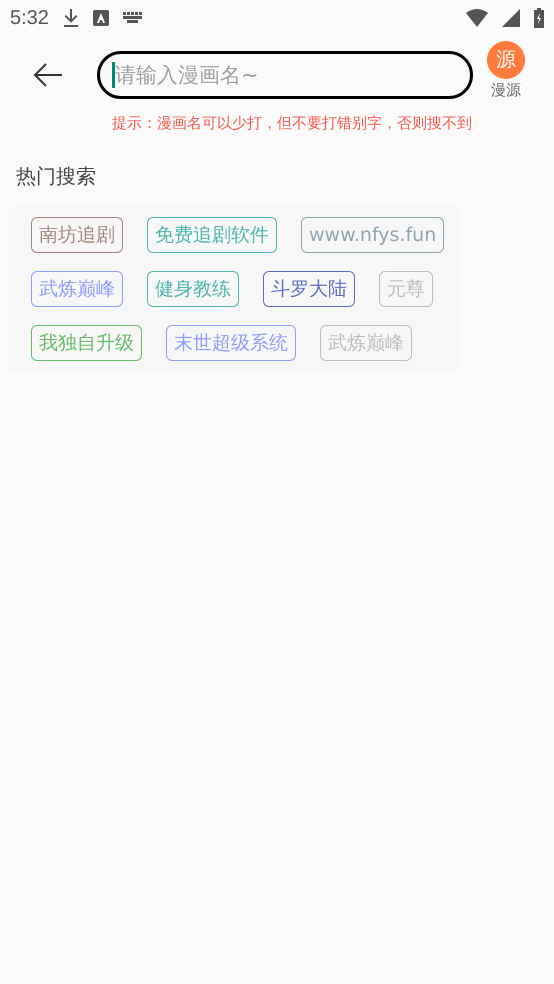 The height and width of the screenshot is (984, 554). What do you see at coordinates (285, 75) in the screenshot?
I see `search-field: 请输入漫画名~` at bounding box center [285, 75].